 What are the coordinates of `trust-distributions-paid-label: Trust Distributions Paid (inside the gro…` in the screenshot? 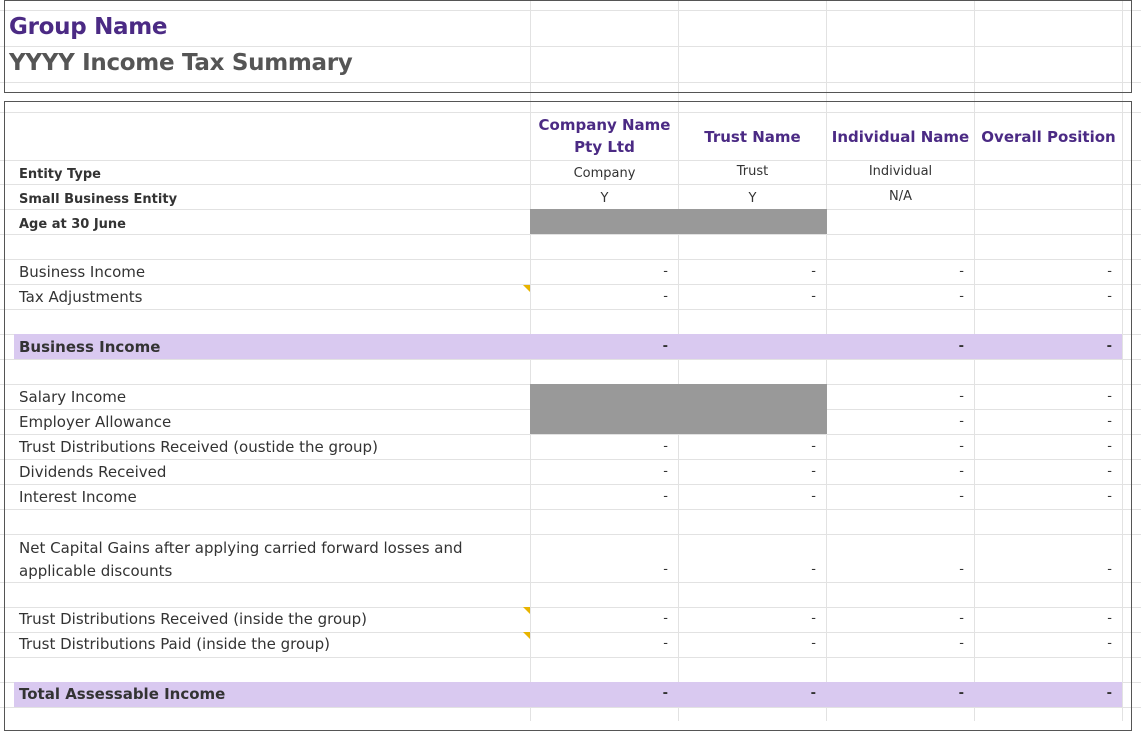 It's located at (174, 644).